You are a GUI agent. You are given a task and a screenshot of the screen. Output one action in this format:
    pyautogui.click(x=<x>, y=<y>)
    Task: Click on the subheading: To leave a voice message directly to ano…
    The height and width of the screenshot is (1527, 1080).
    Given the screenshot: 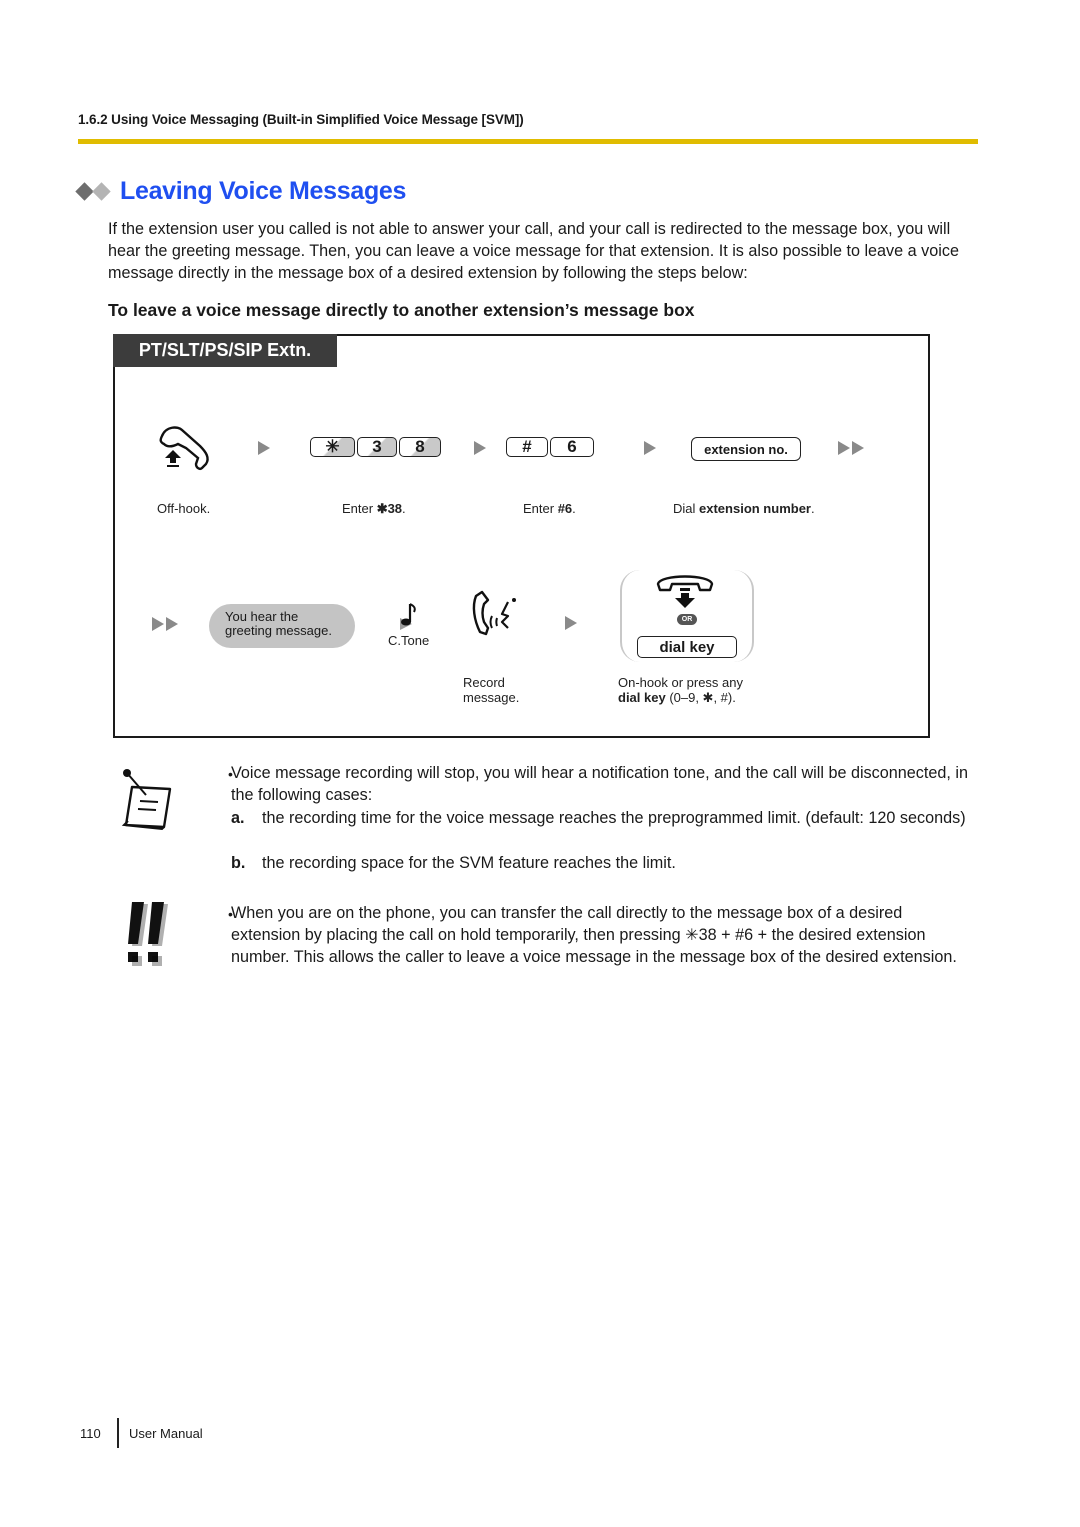 What is the action you would take?
    pyautogui.click(x=401, y=310)
    